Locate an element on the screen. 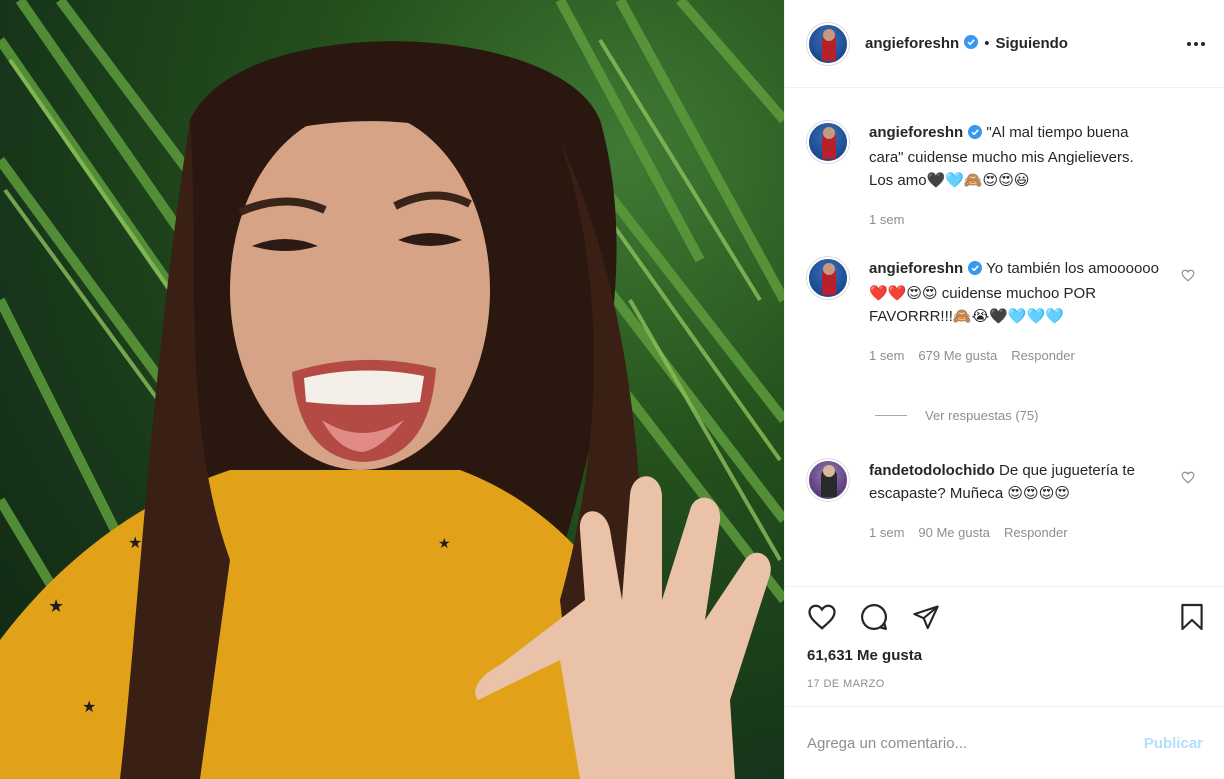  comment-actions: 1 sem 679 Me gusta Responder is located at coordinates (1014, 355).